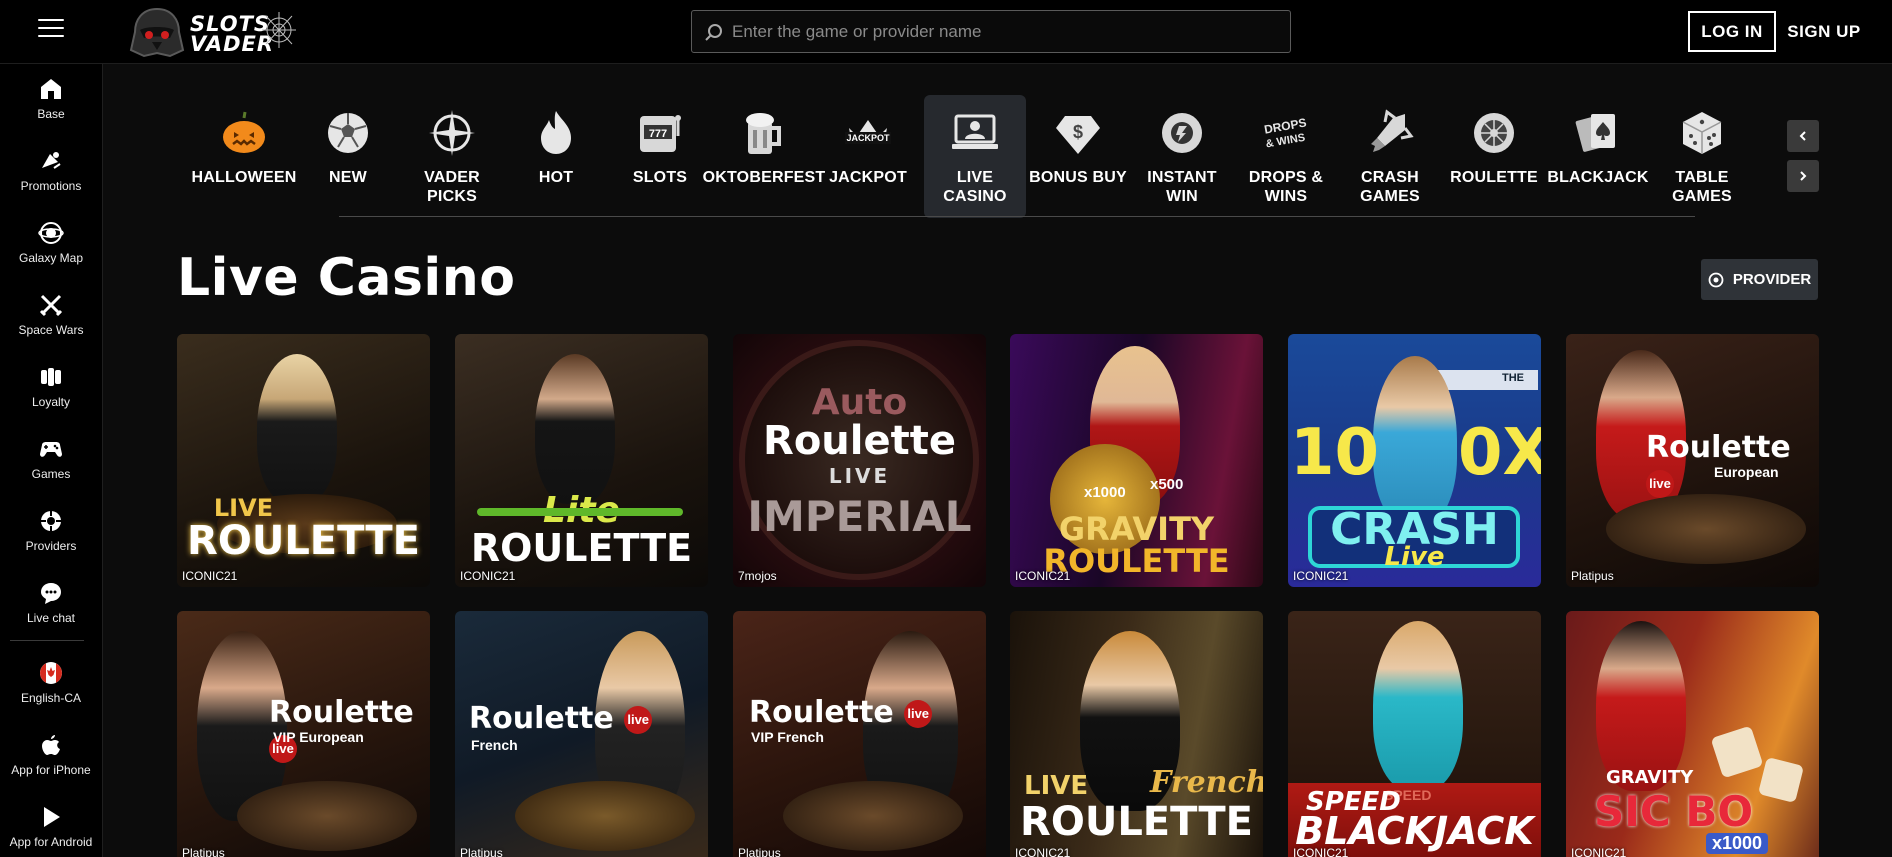 This screenshot has height=857, width=1892. I want to click on sidebar-item-app-iphone: App for iPhone, so click(51, 760).